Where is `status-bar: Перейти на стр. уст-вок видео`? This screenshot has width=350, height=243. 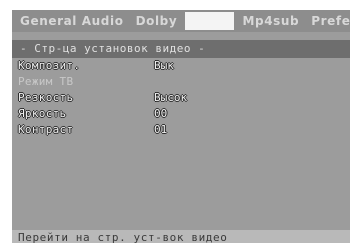 status-bar: Перейти на стр. уст-вок видео is located at coordinates (181, 236).